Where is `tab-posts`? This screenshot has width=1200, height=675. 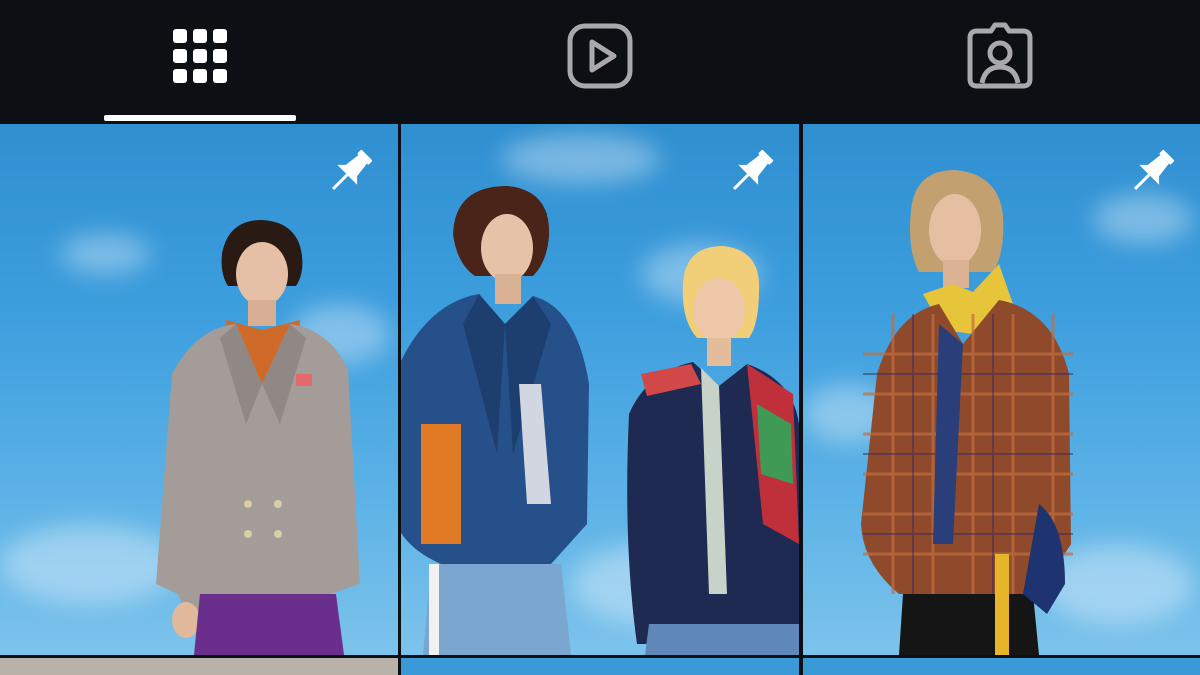
tab-posts is located at coordinates (200, 62).